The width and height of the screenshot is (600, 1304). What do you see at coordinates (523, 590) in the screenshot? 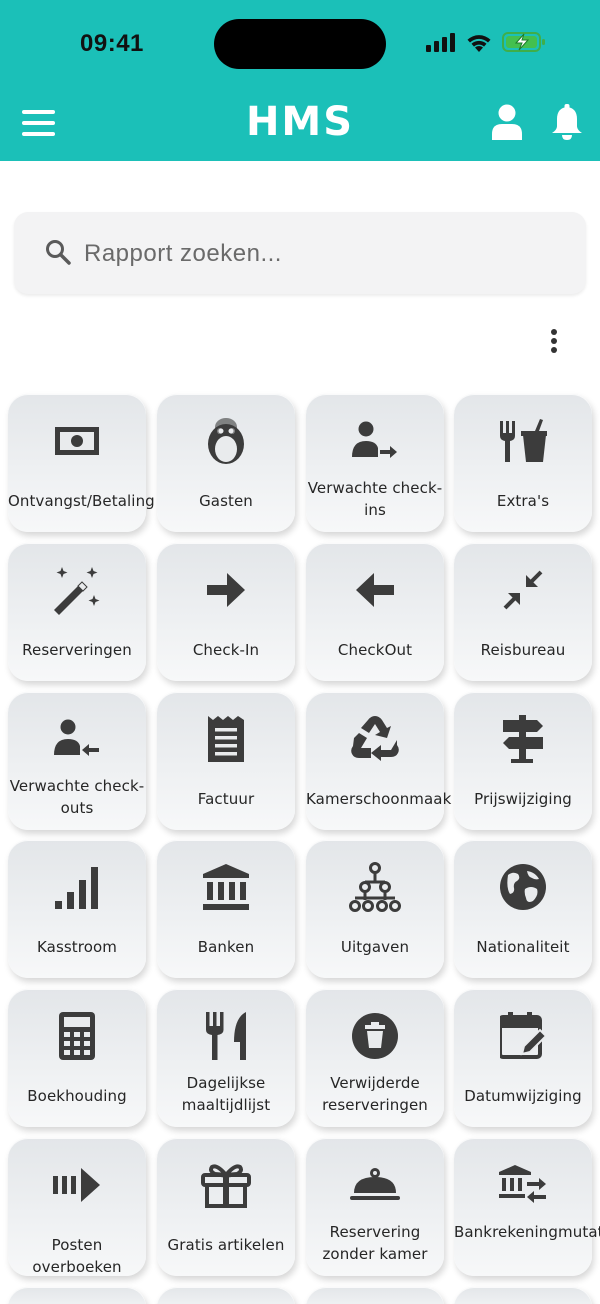
I see `compress-arrows-icon` at bounding box center [523, 590].